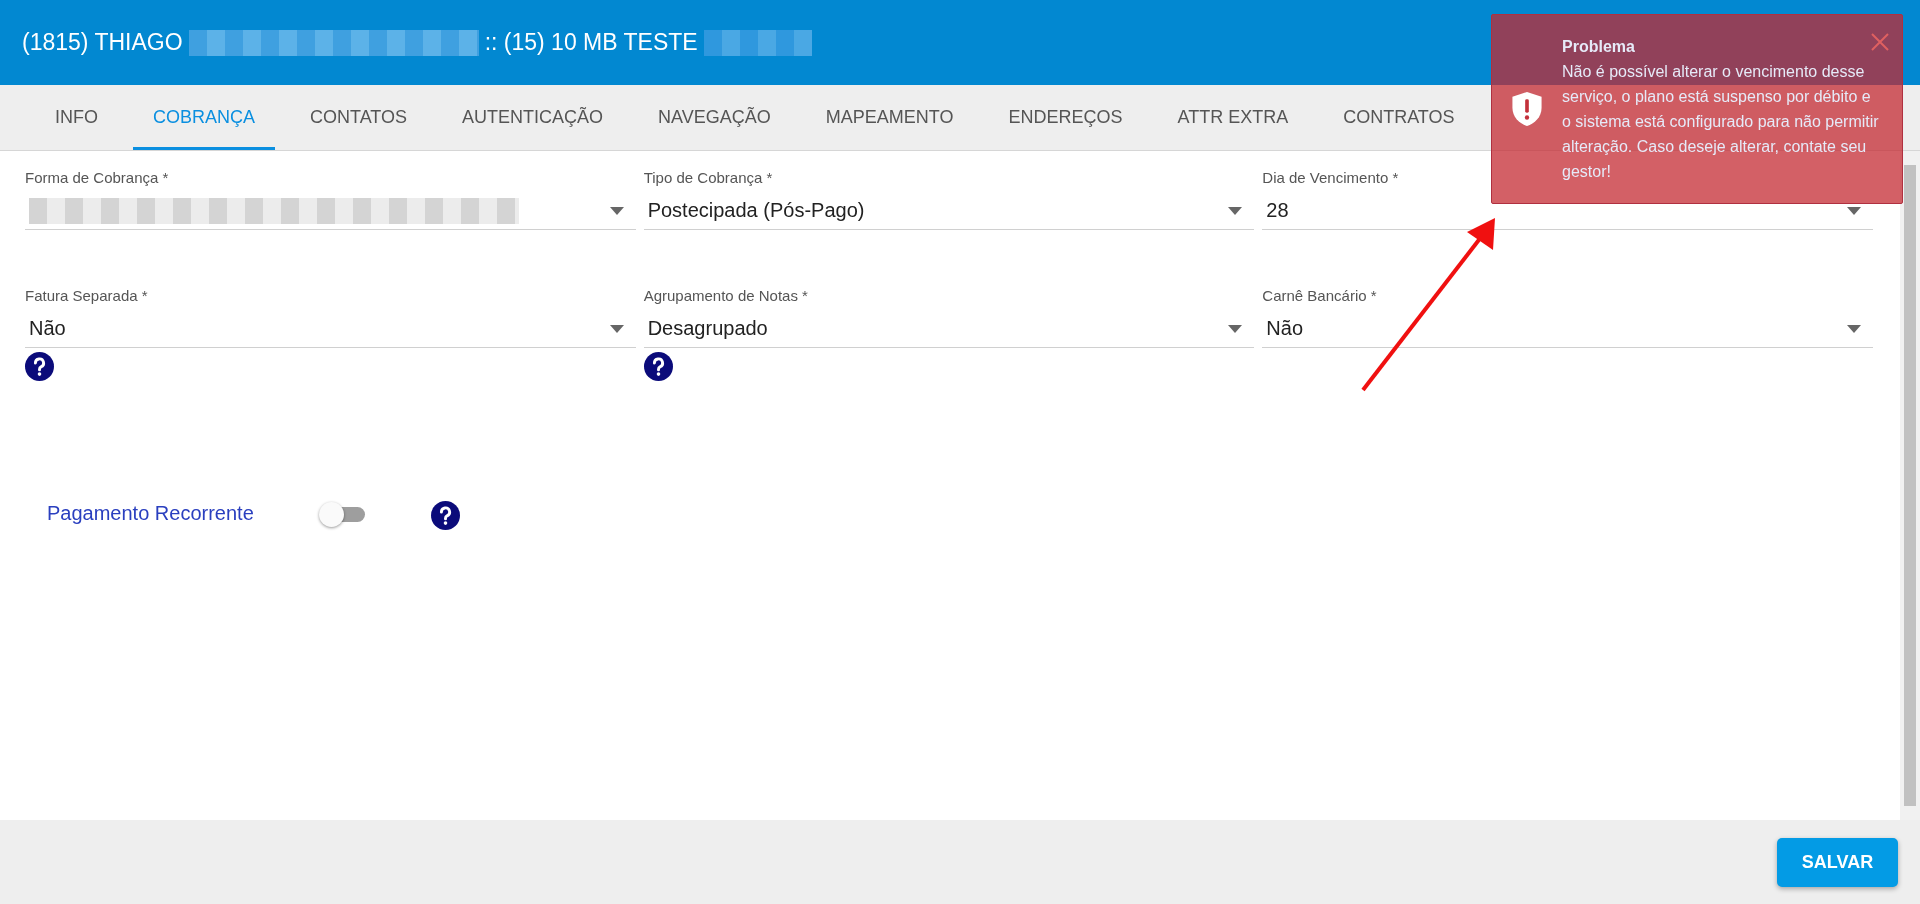 Image resolution: width=1920 pixels, height=904 pixels. What do you see at coordinates (1527, 109) in the screenshot?
I see `shield-icon` at bounding box center [1527, 109].